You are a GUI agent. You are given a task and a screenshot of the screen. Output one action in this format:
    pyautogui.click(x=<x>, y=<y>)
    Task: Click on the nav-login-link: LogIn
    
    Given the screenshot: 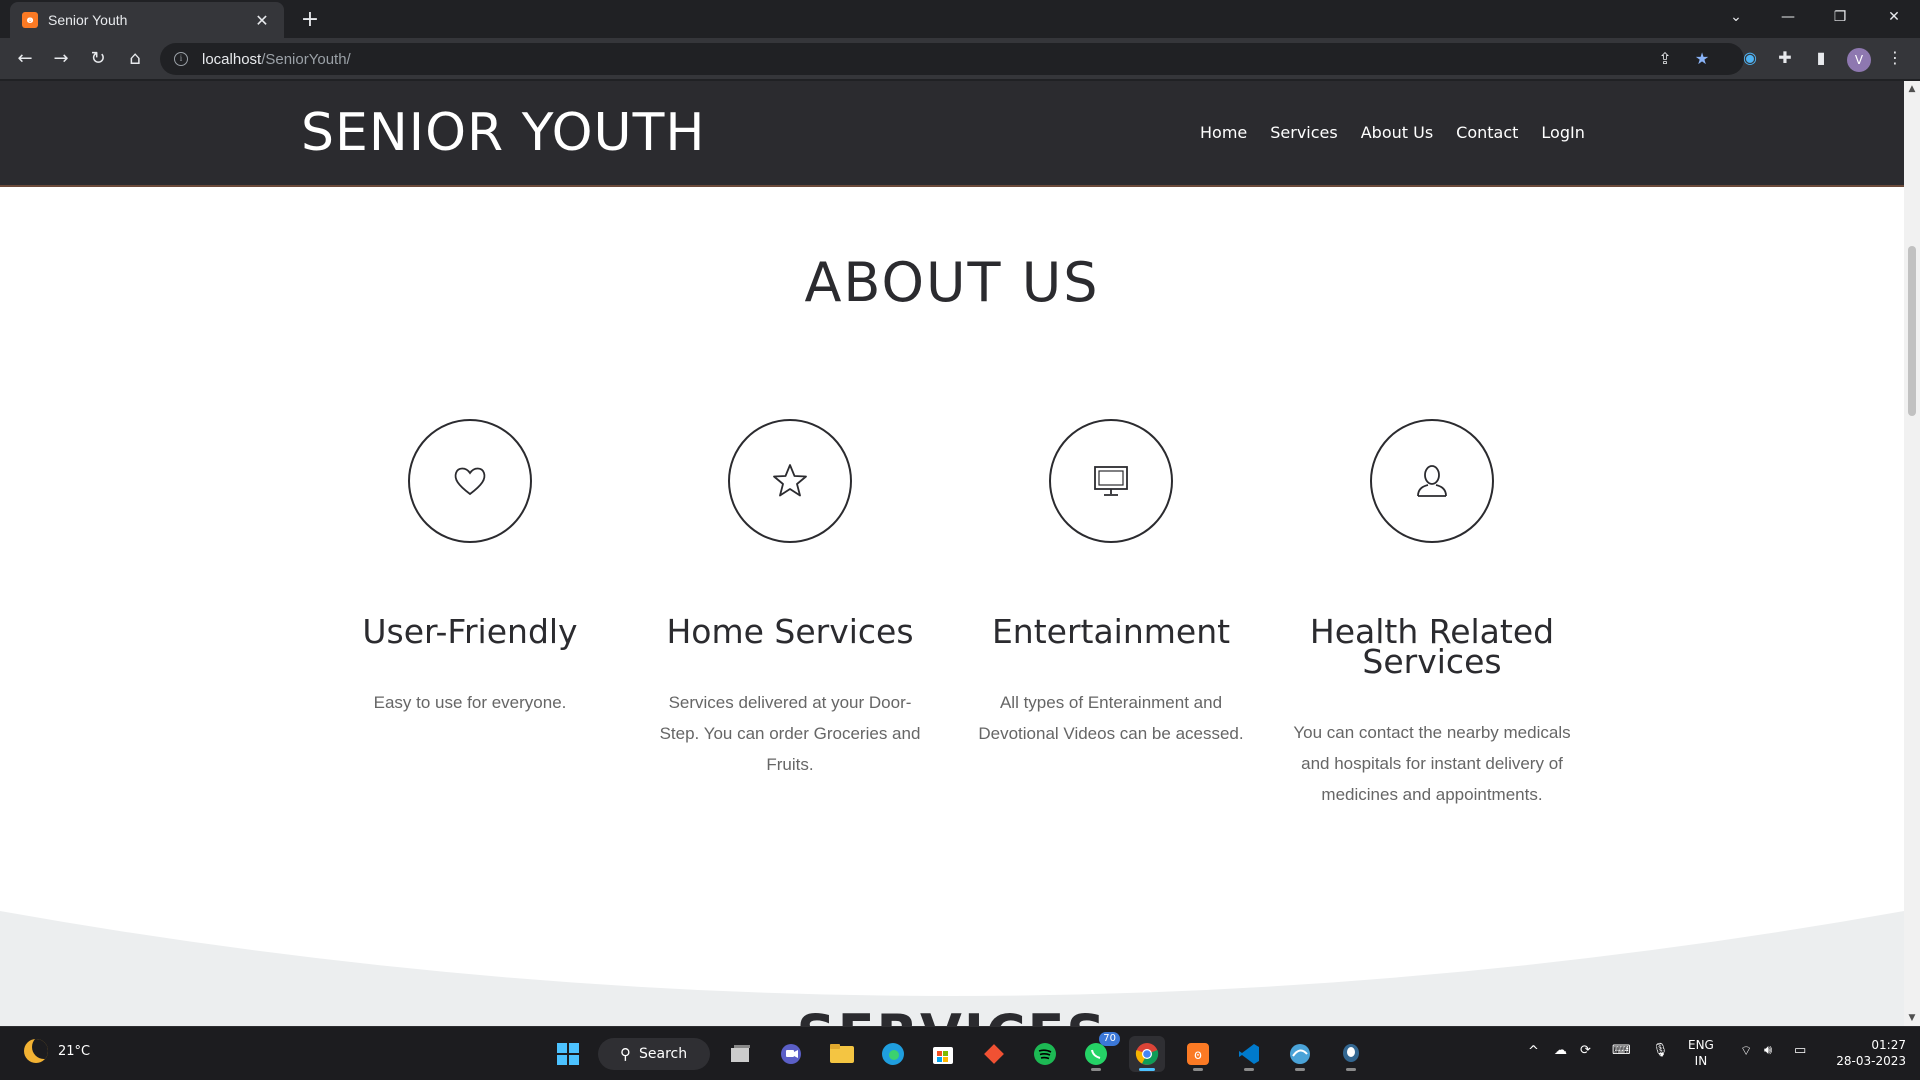 What is the action you would take?
    pyautogui.click(x=1562, y=132)
    